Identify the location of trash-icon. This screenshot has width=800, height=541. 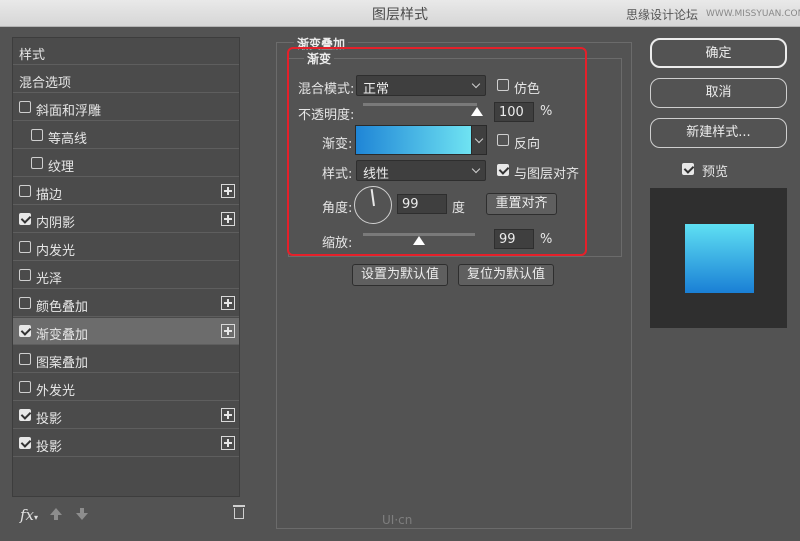
(239, 512).